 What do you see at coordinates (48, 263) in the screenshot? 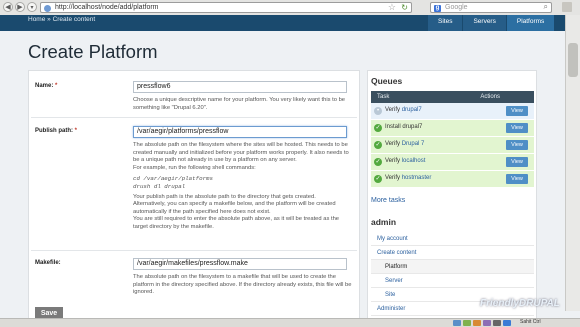
I see `makefile-label: Makefile:` at bounding box center [48, 263].